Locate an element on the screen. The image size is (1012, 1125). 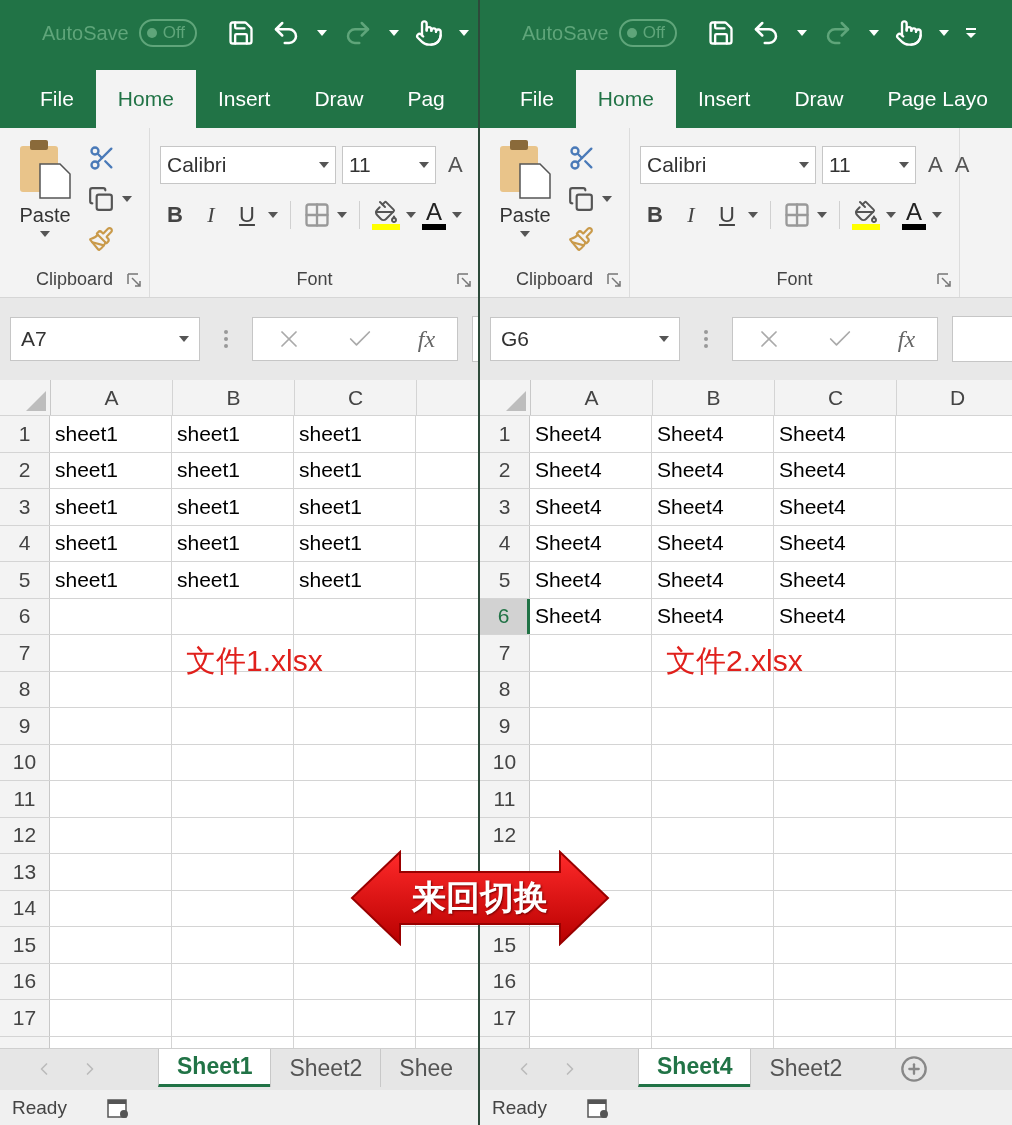
borders-icon is located at coordinates (317, 215).